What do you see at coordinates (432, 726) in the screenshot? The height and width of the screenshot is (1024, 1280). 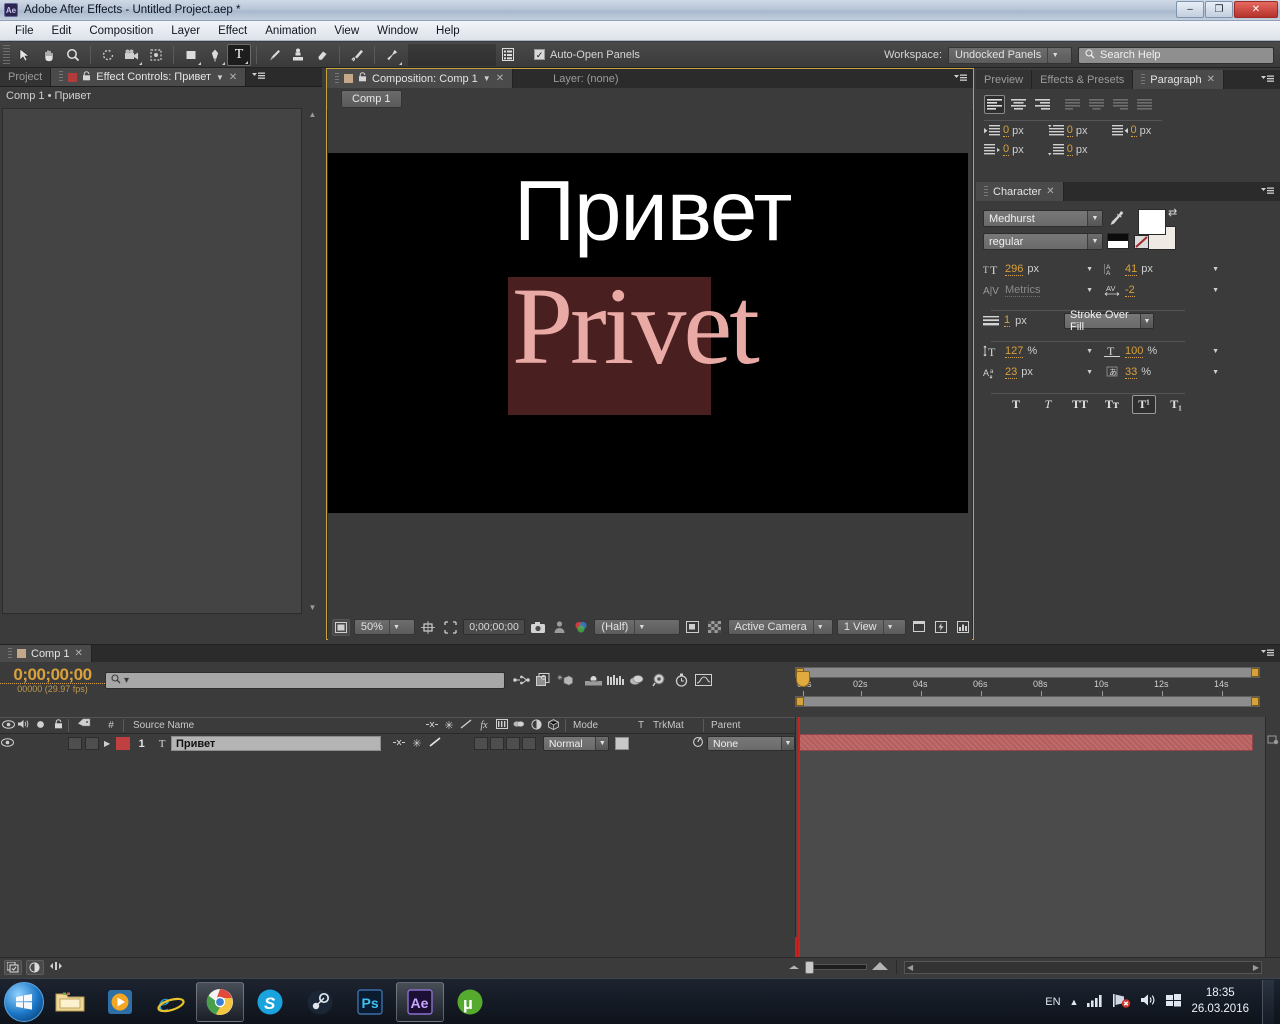 I see `shy-switch-header-icon` at bounding box center [432, 726].